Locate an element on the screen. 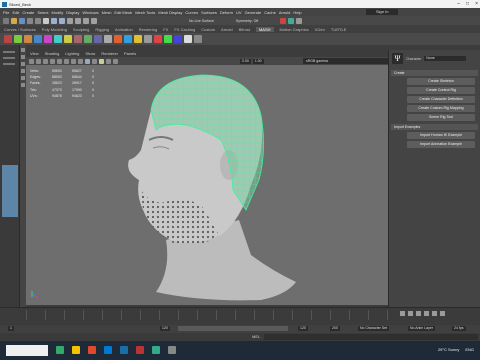 Image resolution: width=480 pixels, height=360 pixels. menu-windows: Windows is located at coordinates (90, 12).